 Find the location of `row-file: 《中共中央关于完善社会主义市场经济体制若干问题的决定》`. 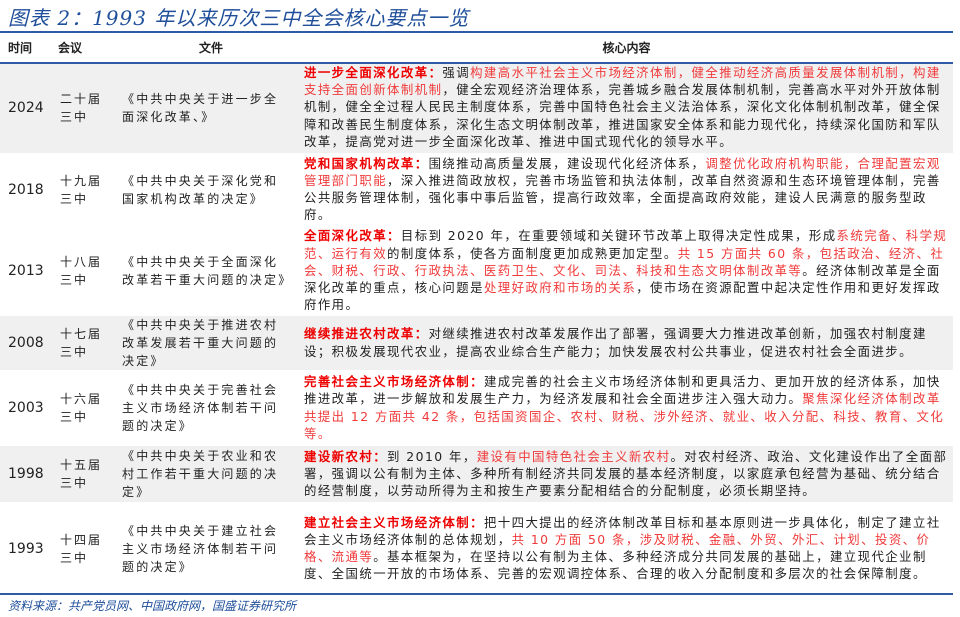

row-file: 《中共中央关于完善社会主义市场经济体制若干问题的决定》 is located at coordinates (200, 408).